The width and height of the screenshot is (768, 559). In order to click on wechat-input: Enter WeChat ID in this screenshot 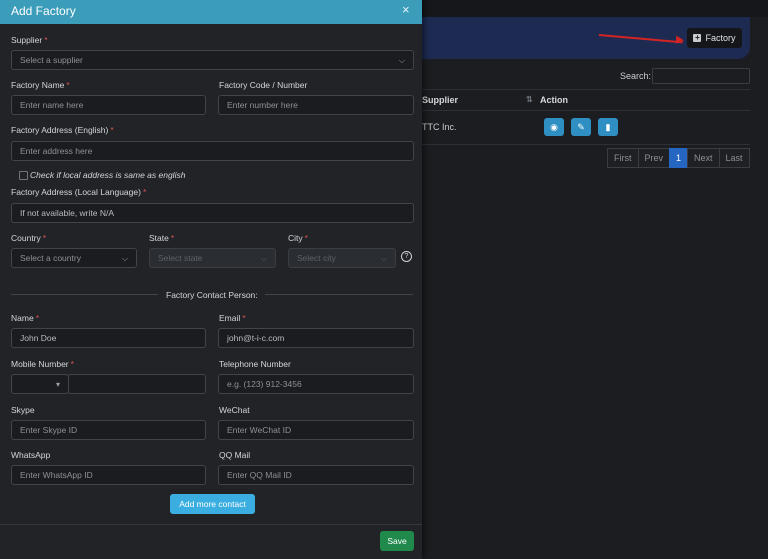, I will do `click(316, 430)`.